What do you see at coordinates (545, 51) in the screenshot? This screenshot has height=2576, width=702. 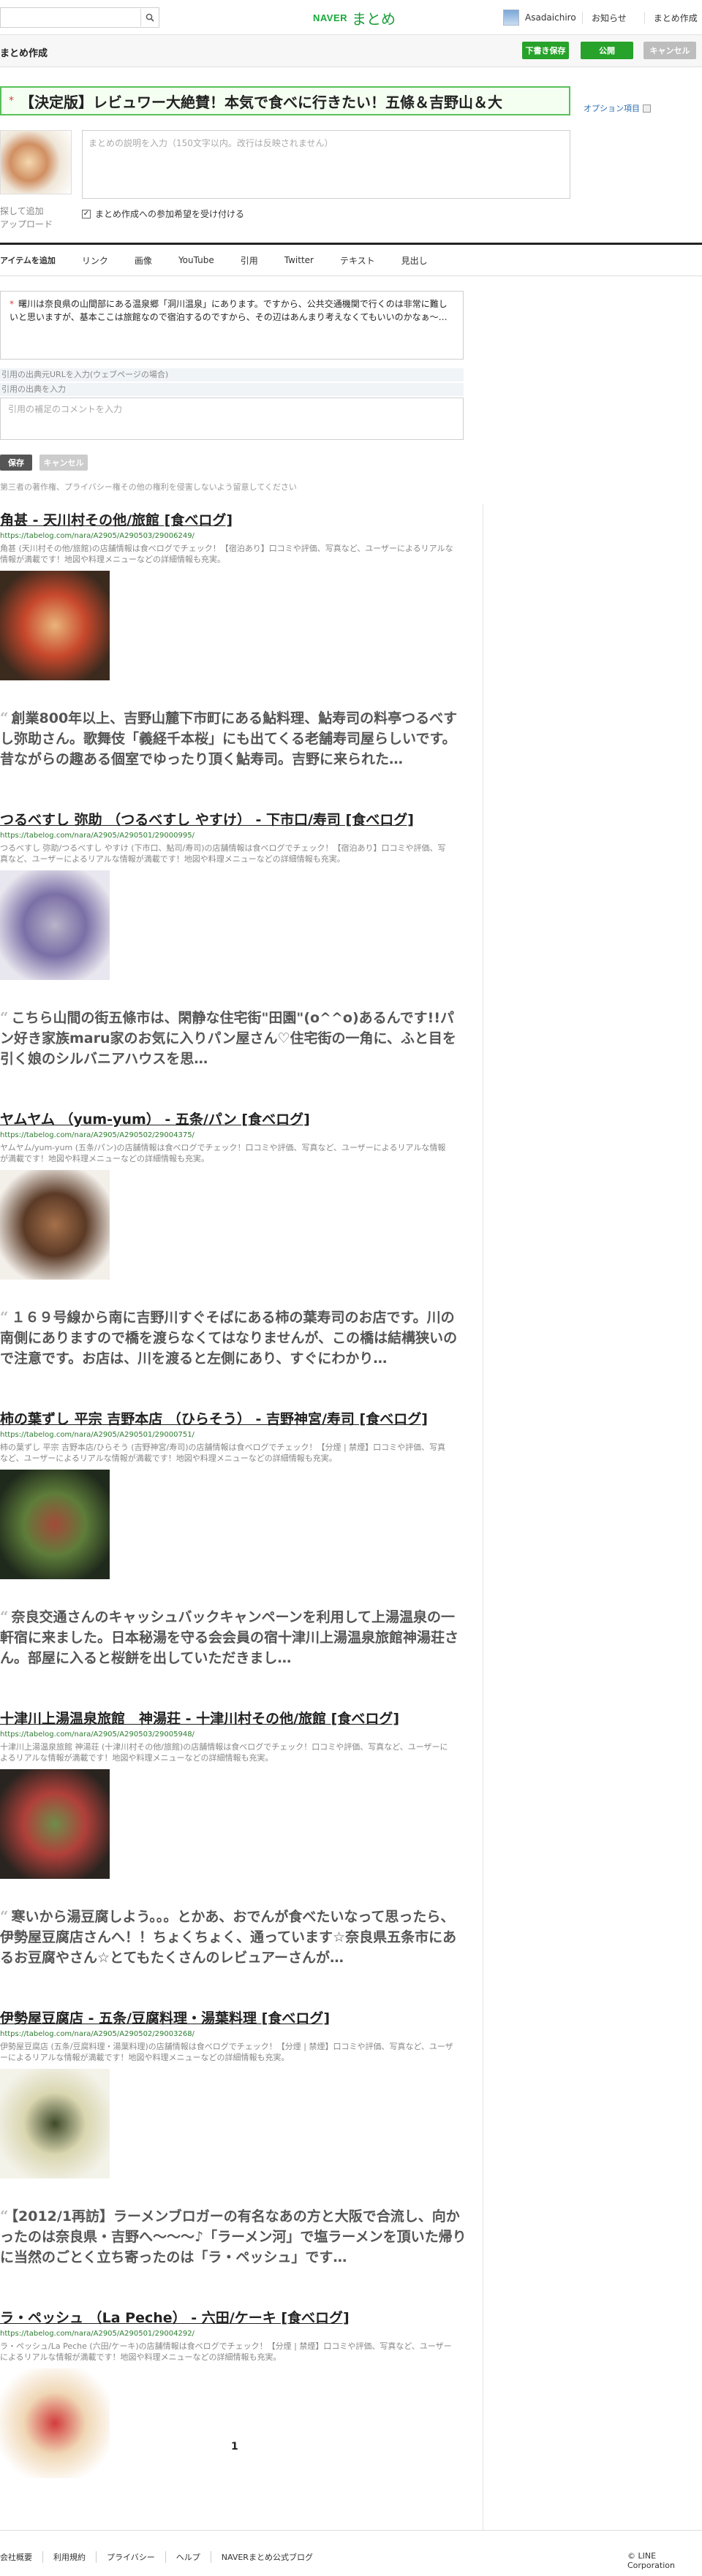 I see `save-draft-button: 下書き保存` at bounding box center [545, 51].